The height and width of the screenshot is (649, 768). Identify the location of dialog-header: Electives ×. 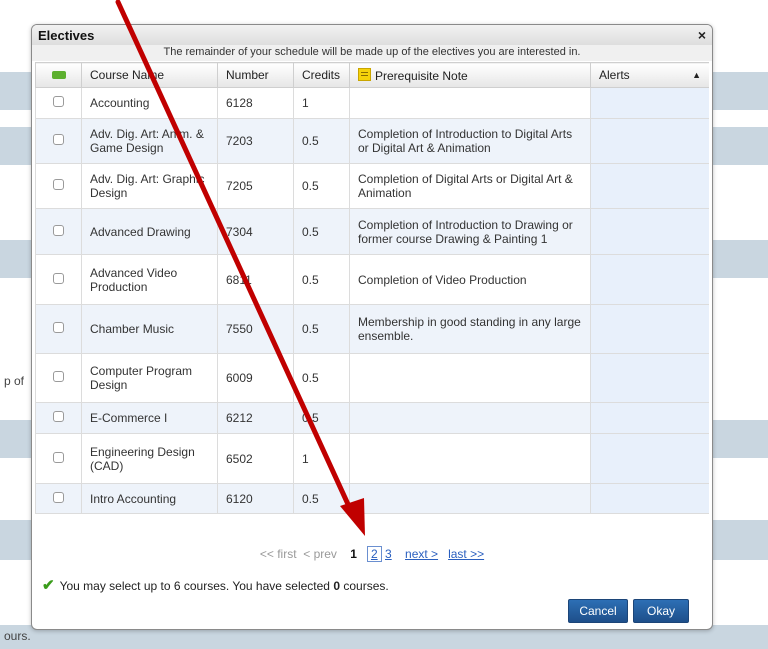
(372, 35).